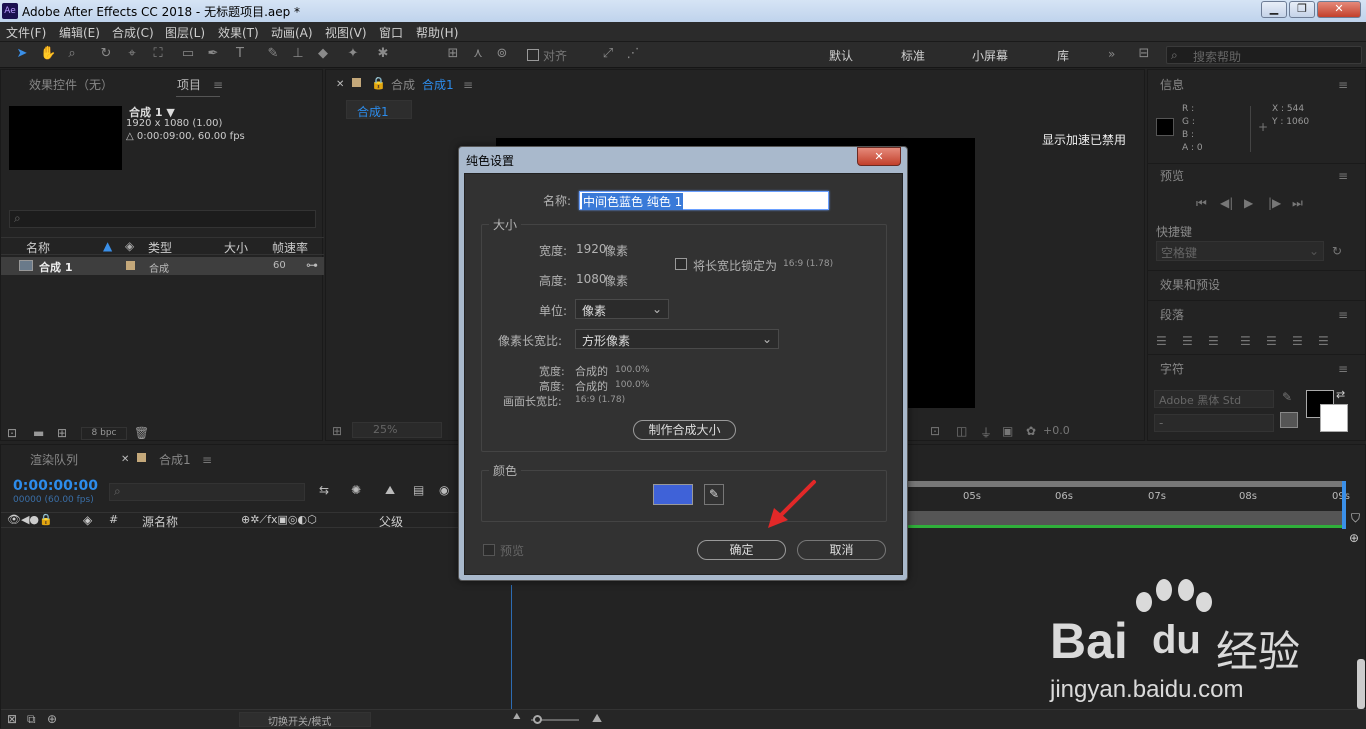  Describe the element at coordinates (31, 719) in the screenshot. I see `transfer-controls-icon: ⧉` at that location.